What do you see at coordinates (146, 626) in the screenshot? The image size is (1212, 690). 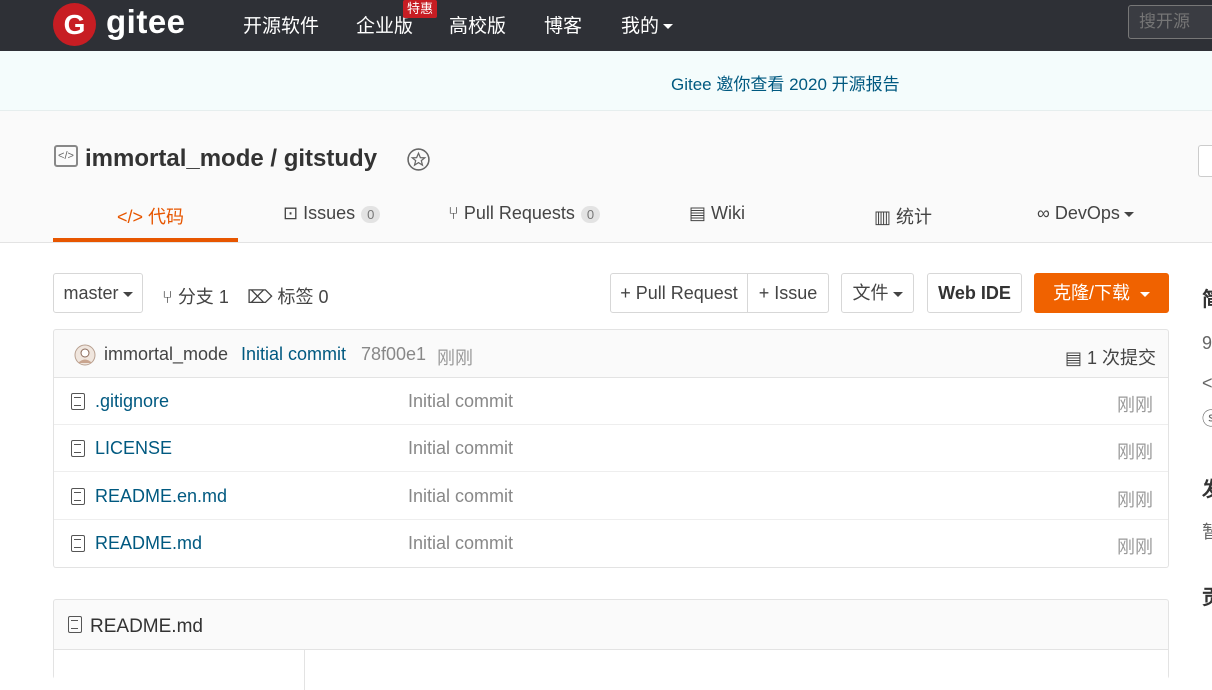 I see `readme-title: README.md` at bounding box center [146, 626].